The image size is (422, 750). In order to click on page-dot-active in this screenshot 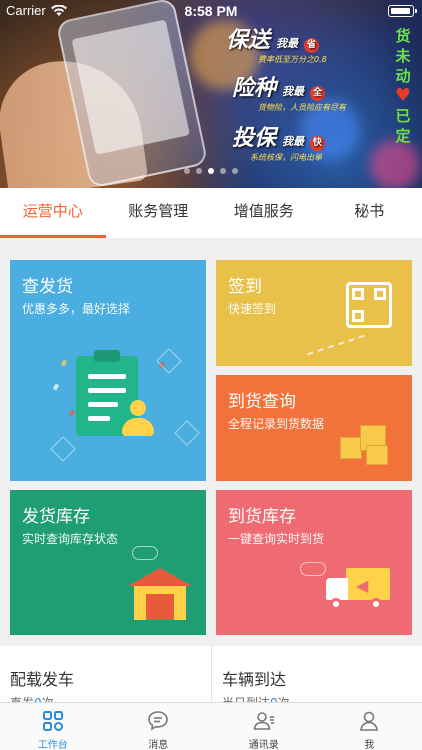, I will do `click(211, 171)`.